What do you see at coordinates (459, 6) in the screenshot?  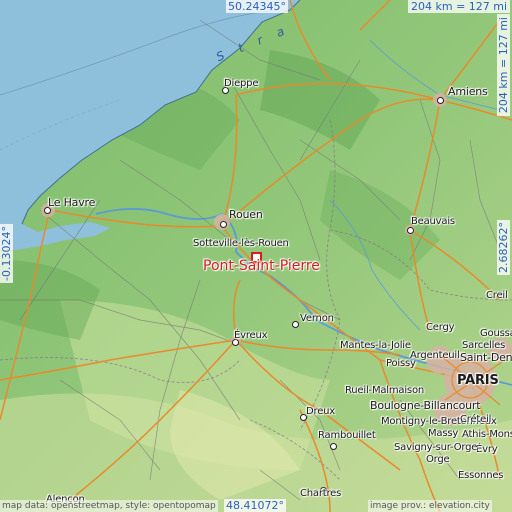 I see `scale-horizontal-label: 204 km = 127 mi` at bounding box center [459, 6].